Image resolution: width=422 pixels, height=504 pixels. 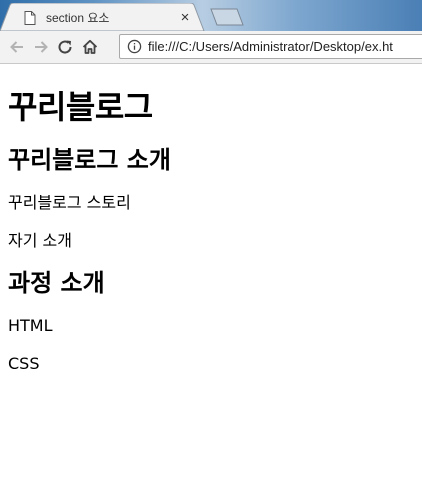 I want to click on section-heading: 꾸리블로그 소개, so click(x=89, y=160).